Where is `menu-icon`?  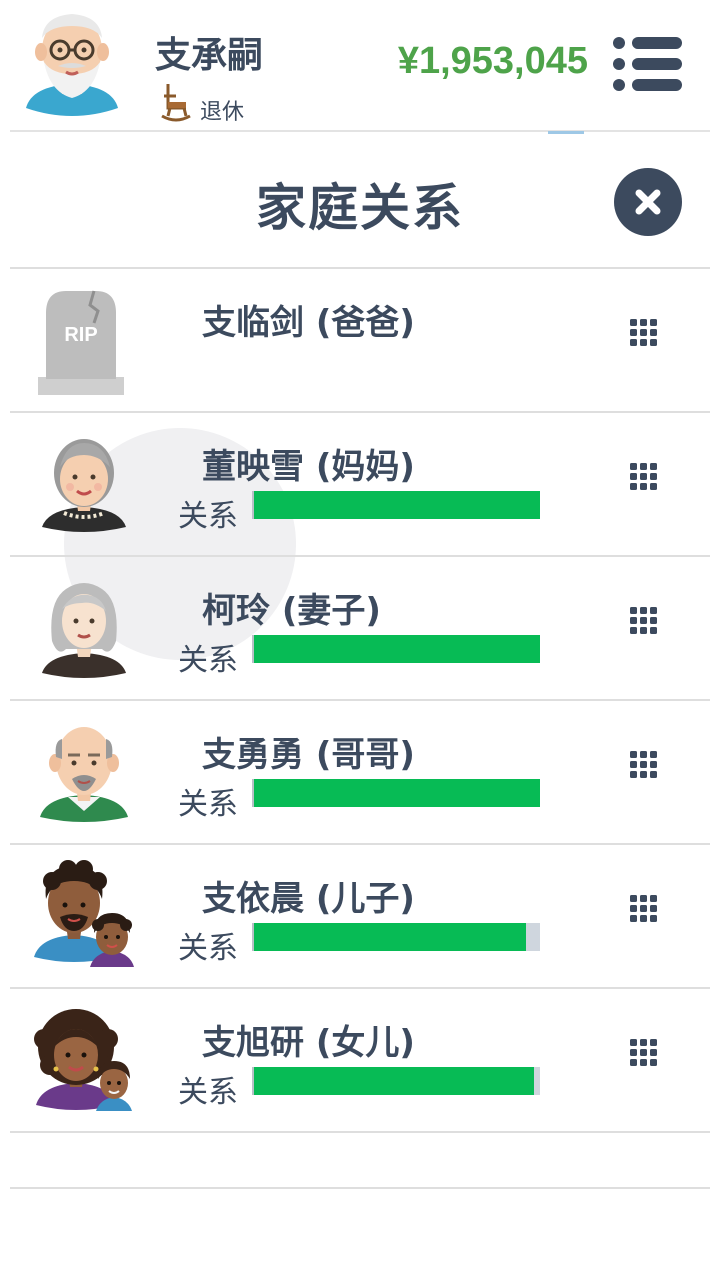 menu-icon is located at coordinates (647, 64).